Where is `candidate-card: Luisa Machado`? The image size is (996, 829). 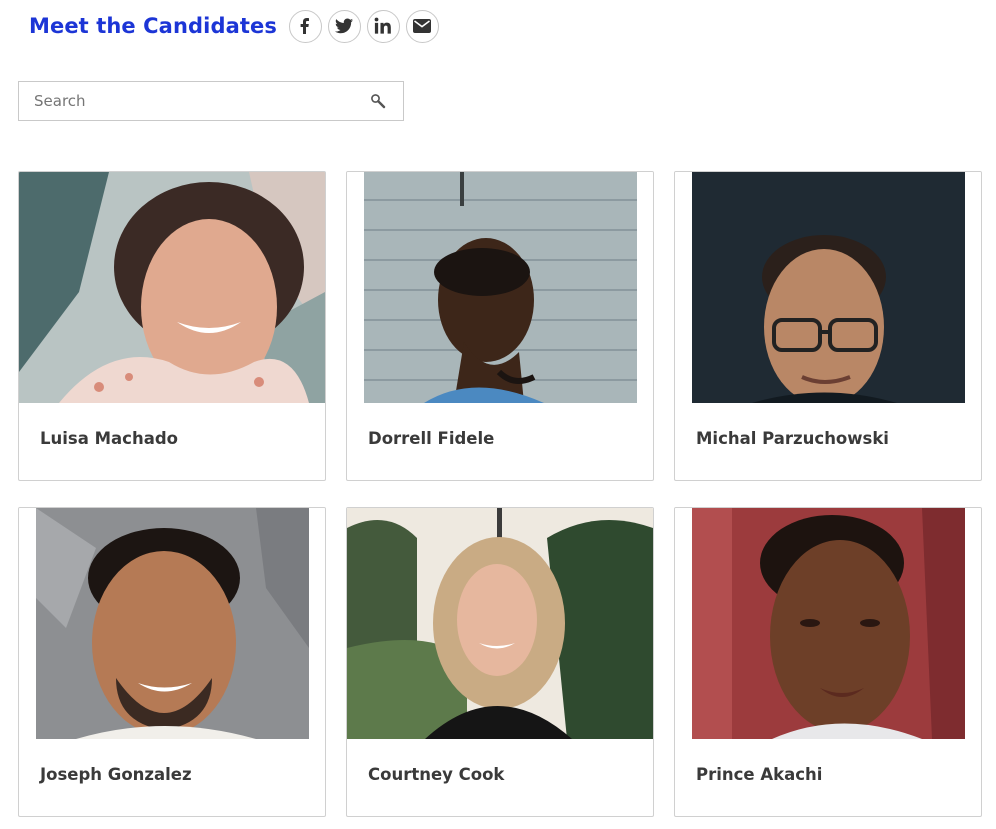
candidate-card: Luisa Machado is located at coordinates (172, 326).